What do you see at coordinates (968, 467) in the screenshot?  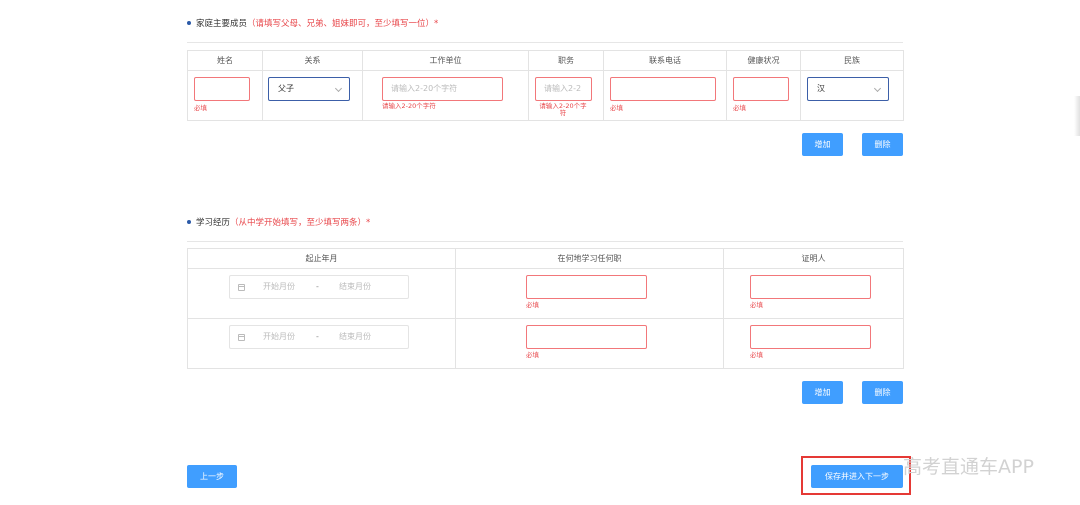 I see `watermark: 高考直通车APP` at bounding box center [968, 467].